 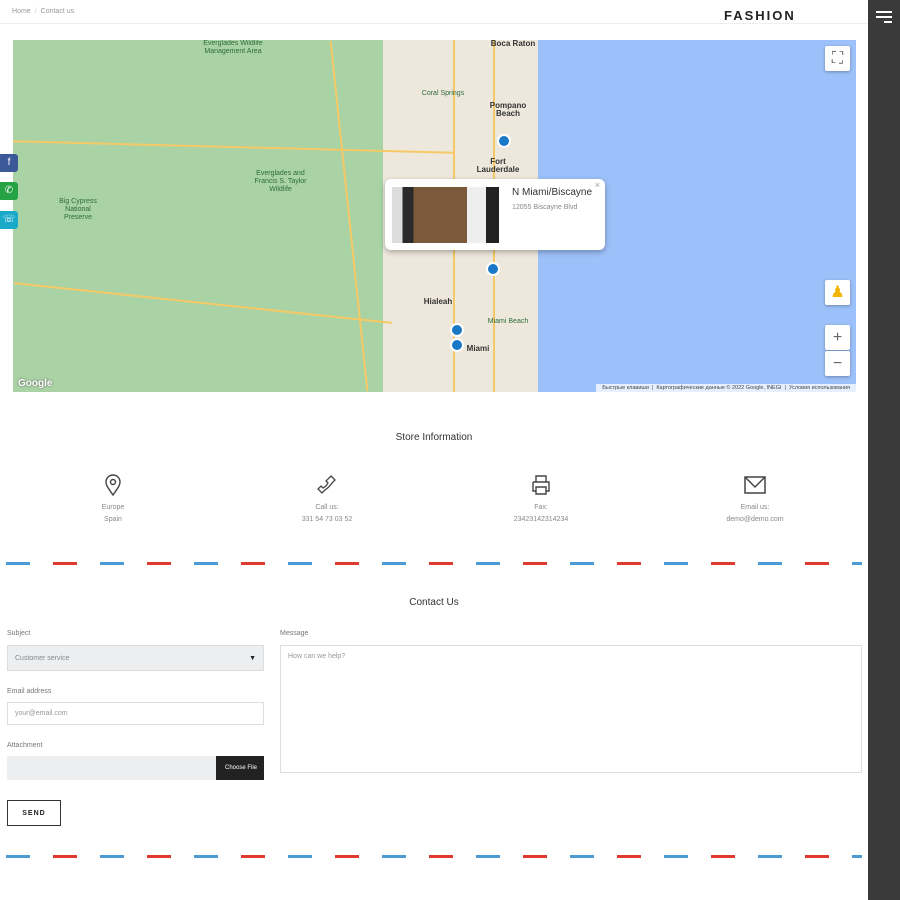 What do you see at coordinates (434, 437) in the screenshot?
I see `store-info-title: Store Information` at bounding box center [434, 437].